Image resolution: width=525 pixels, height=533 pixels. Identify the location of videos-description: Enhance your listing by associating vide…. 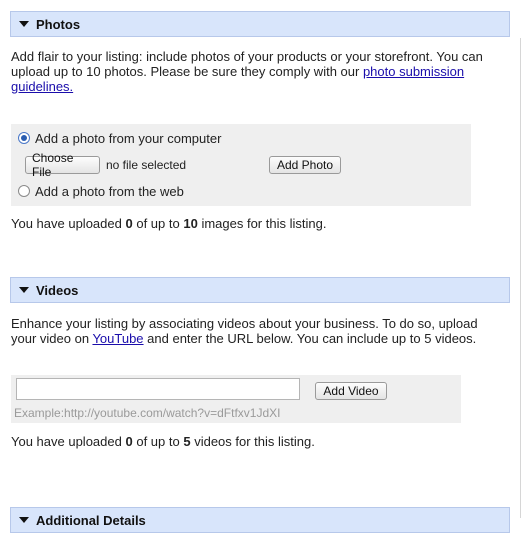
(256, 331).